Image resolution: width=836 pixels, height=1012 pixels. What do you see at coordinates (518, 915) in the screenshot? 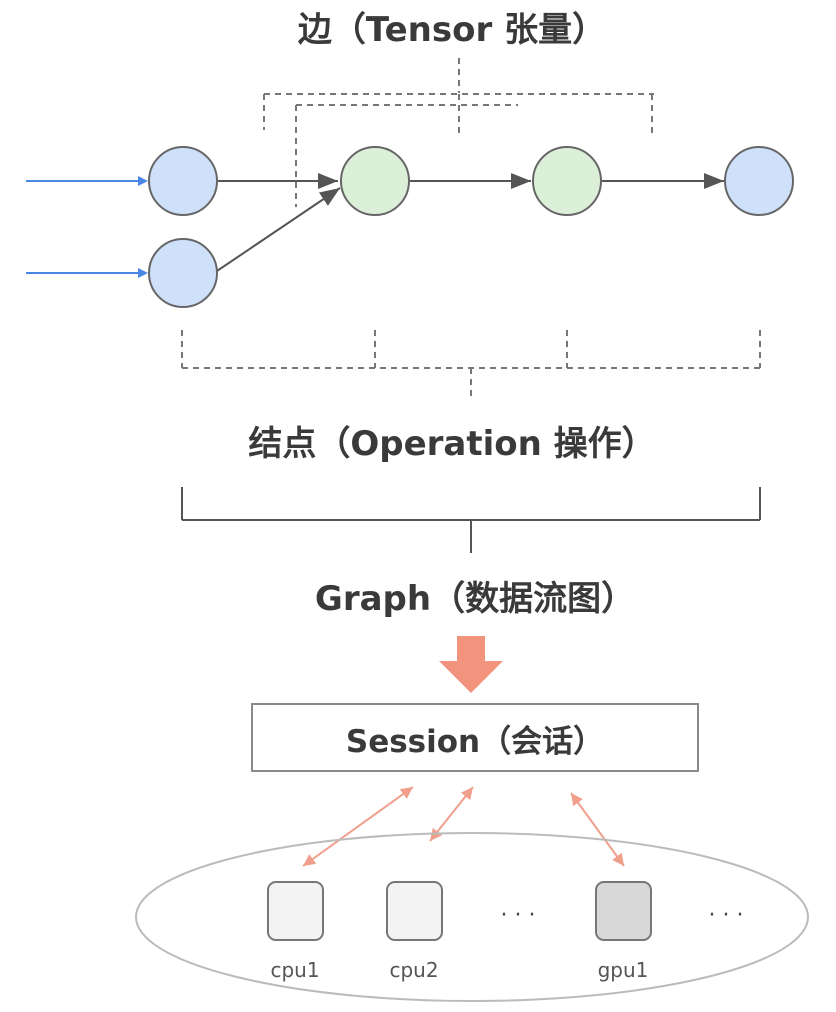
I see `device-ellipsis-1: · · ·` at bounding box center [518, 915].